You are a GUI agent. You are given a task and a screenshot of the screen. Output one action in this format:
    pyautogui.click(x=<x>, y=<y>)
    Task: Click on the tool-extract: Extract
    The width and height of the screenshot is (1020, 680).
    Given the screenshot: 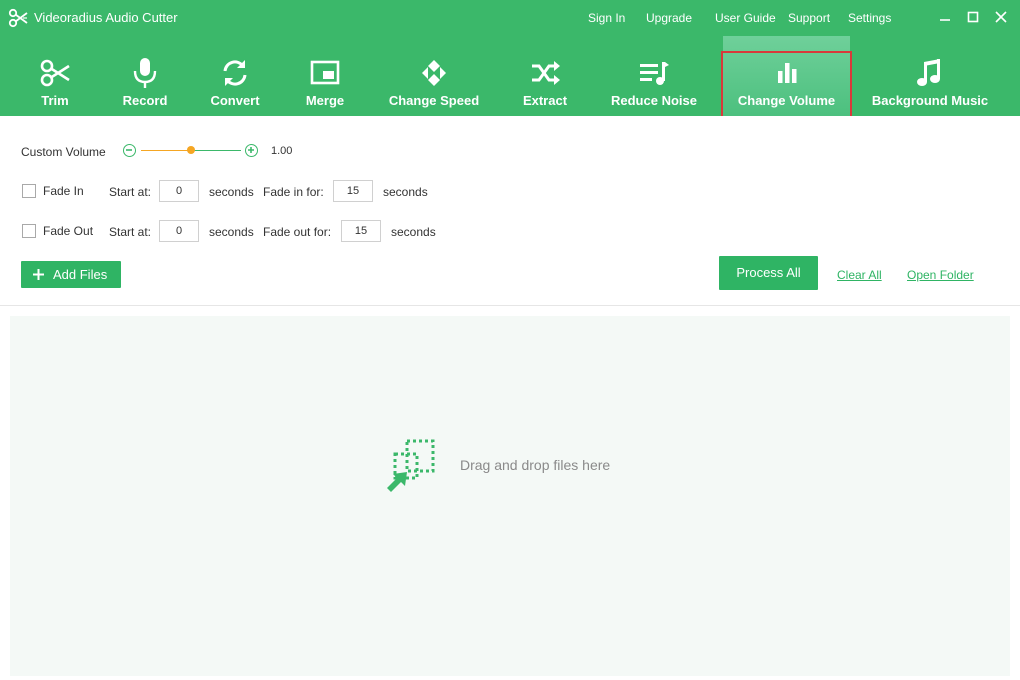 What is the action you would take?
    pyautogui.click(x=545, y=76)
    